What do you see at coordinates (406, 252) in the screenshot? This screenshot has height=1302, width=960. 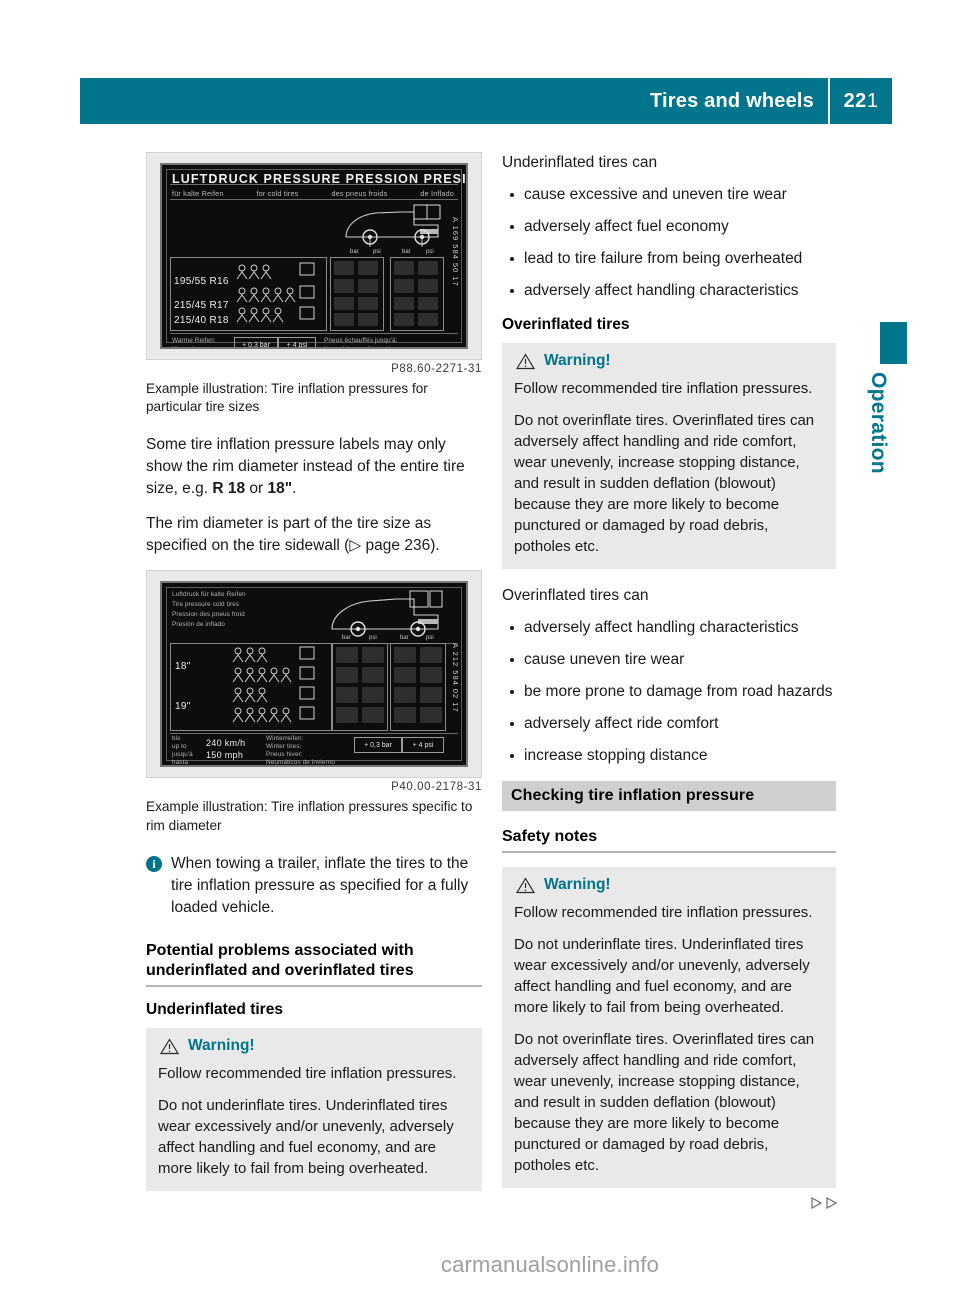 I see `placard-1-unit-bar-rear: bar` at bounding box center [406, 252].